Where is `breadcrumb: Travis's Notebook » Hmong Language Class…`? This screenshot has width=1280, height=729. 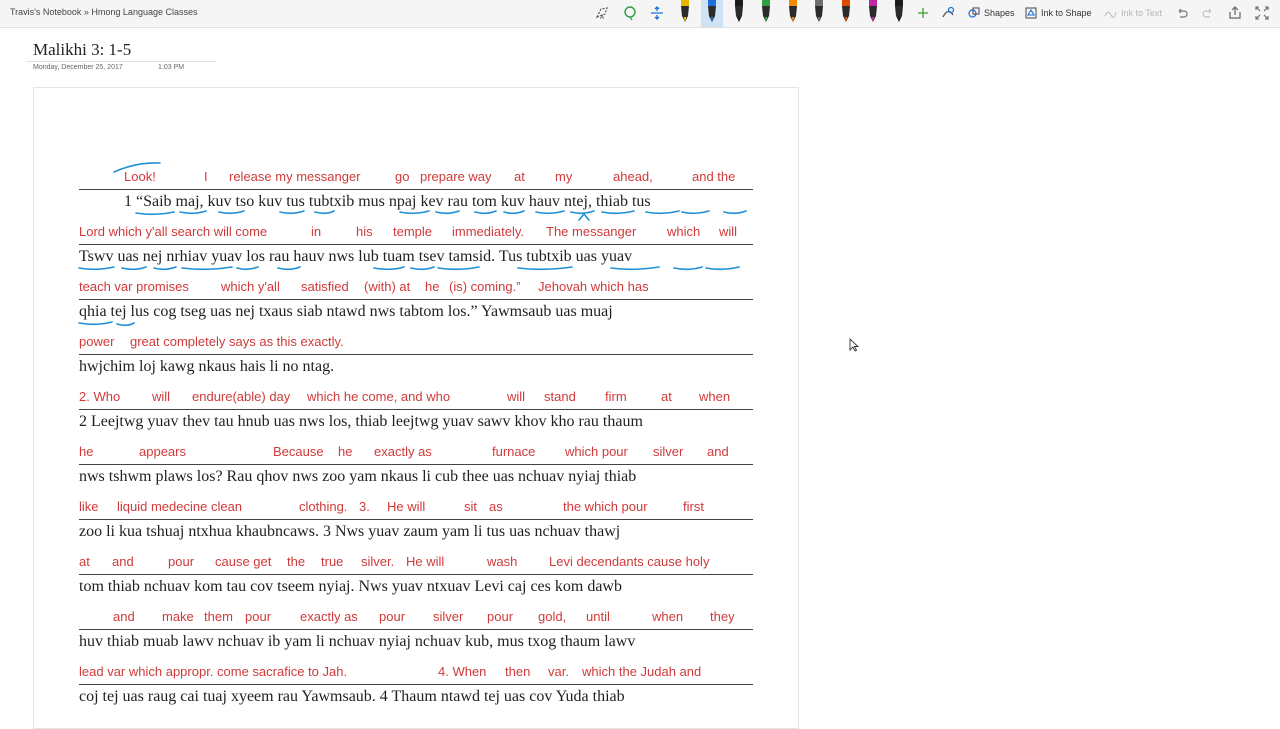
breadcrumb: Travis's Notebook » Hmong Language Class… is located at coordinates (103, 12).